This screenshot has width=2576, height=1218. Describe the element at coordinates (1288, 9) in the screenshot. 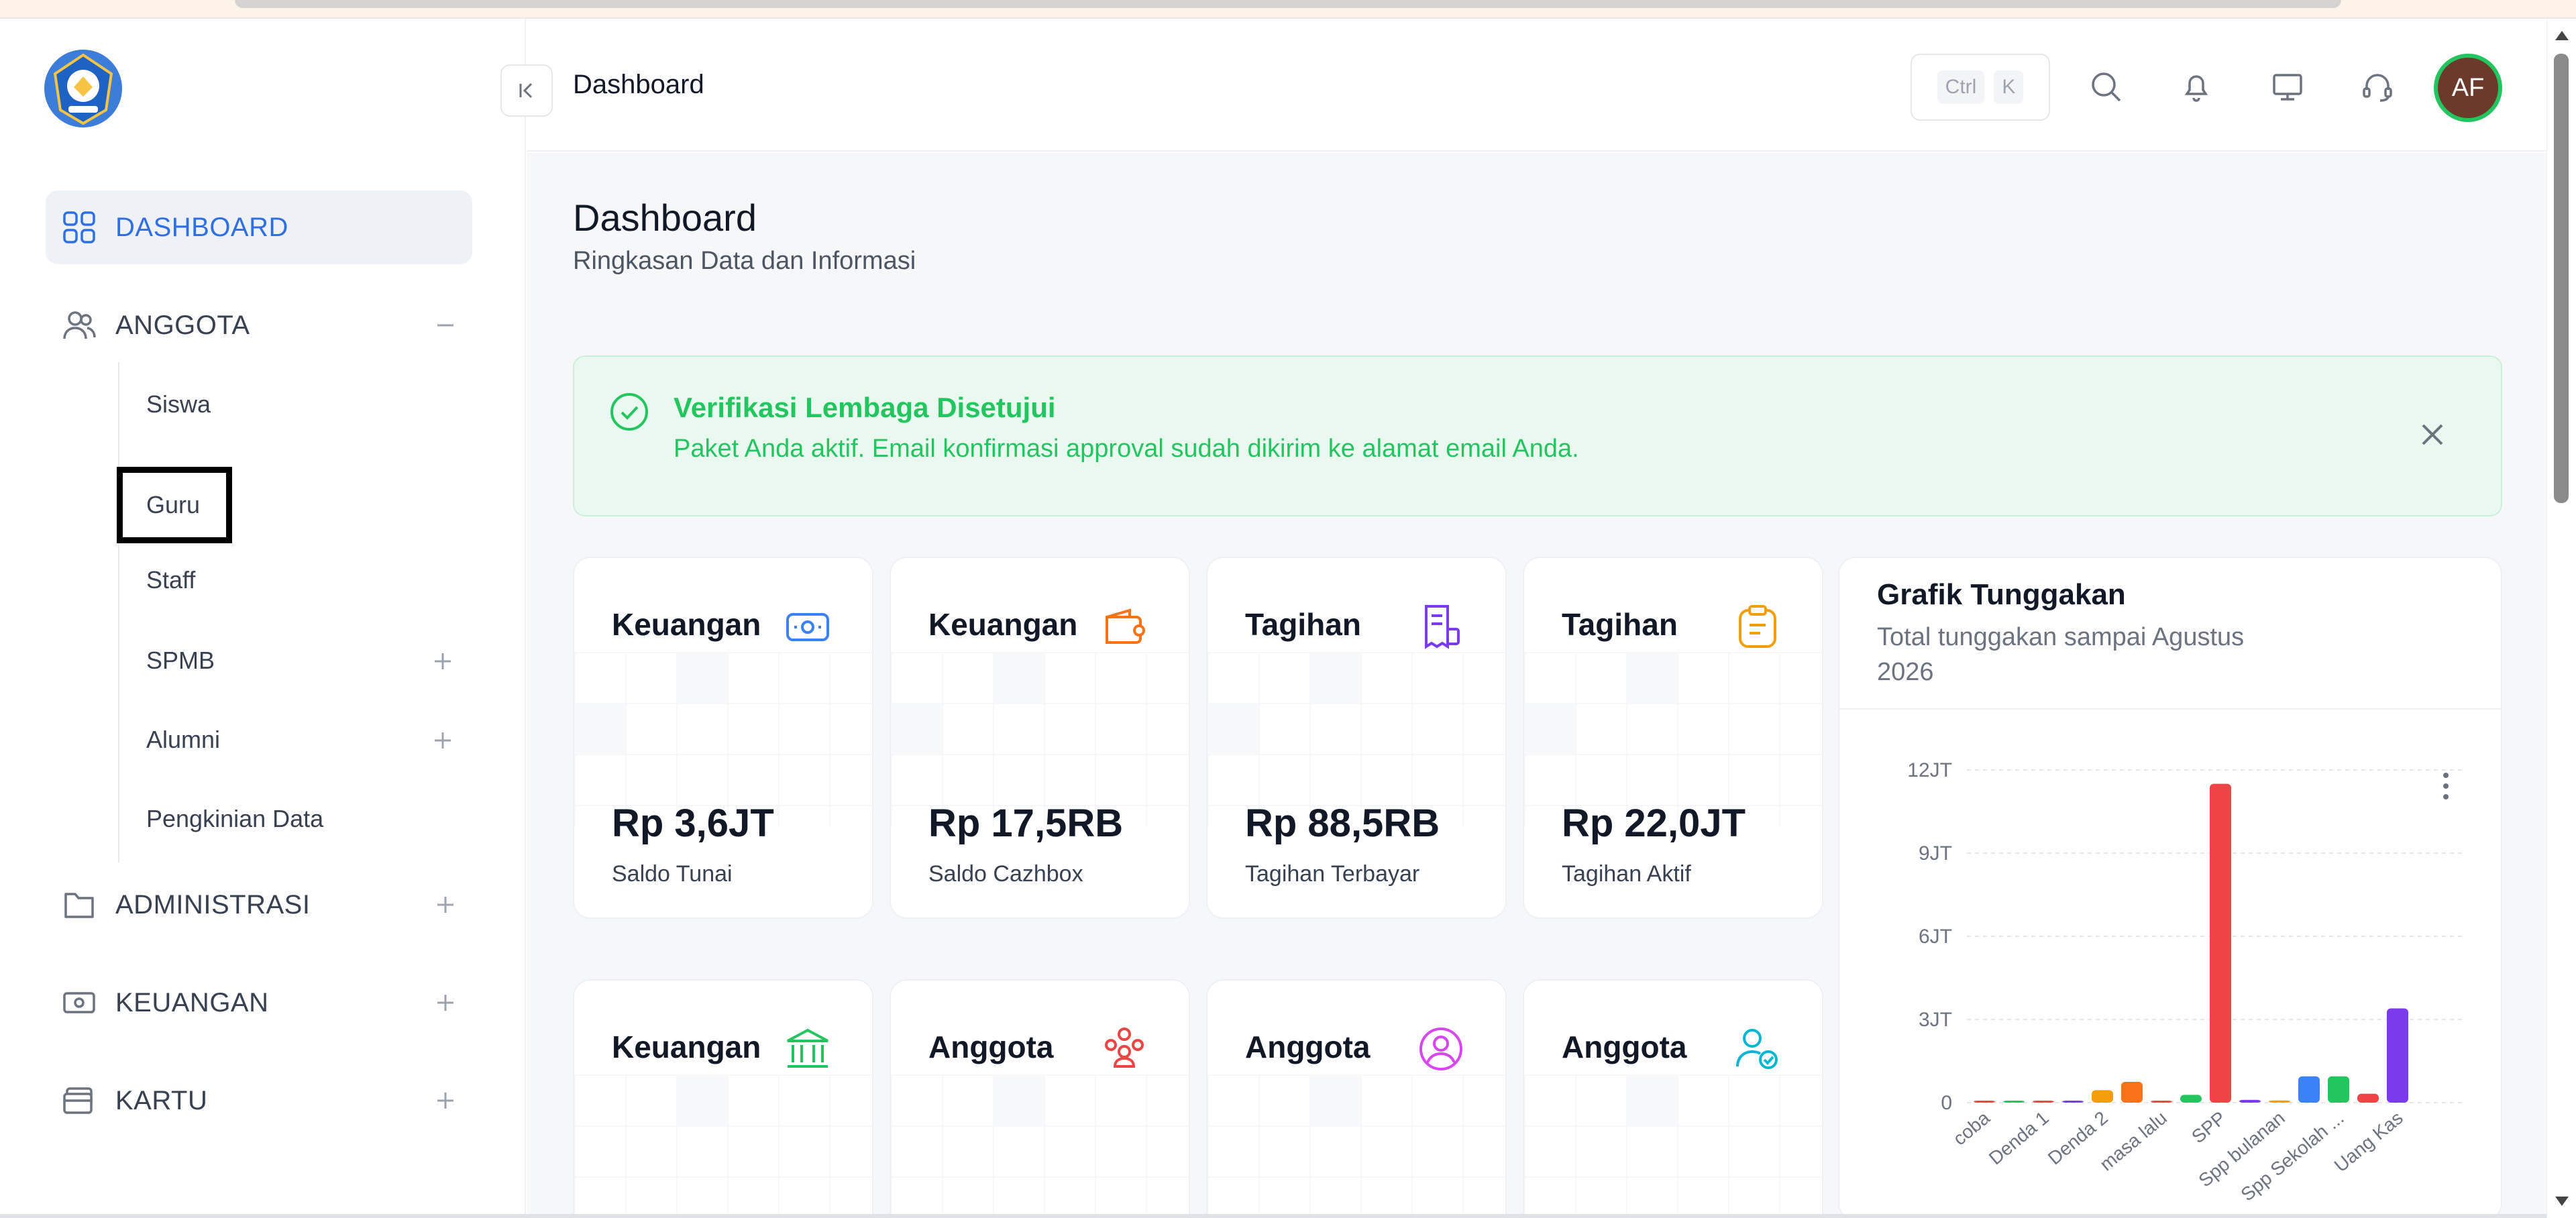

I see `browser-top-strip` at that location.